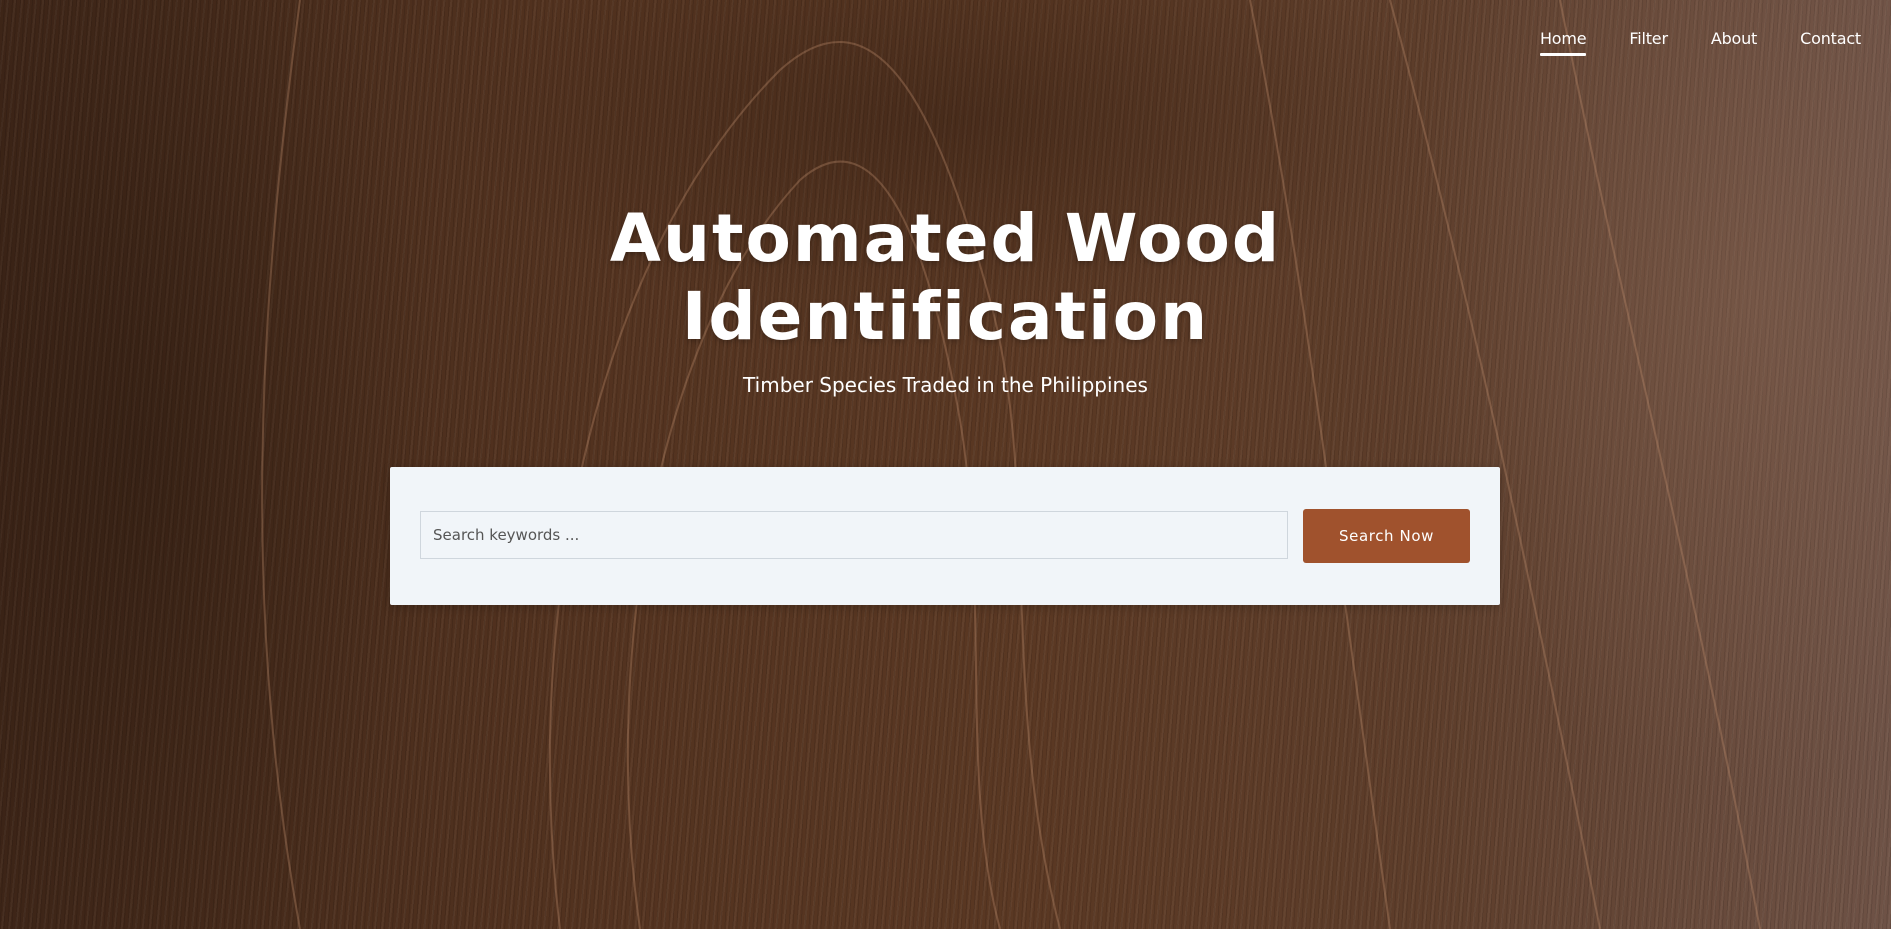 Image resolution: width=1891 pixels, height=929 pixels. What do you see at coordinates (1830, 42) in the screenshot?
I see `nav-link-contact: Contact` at bounding box center [1830, 42].